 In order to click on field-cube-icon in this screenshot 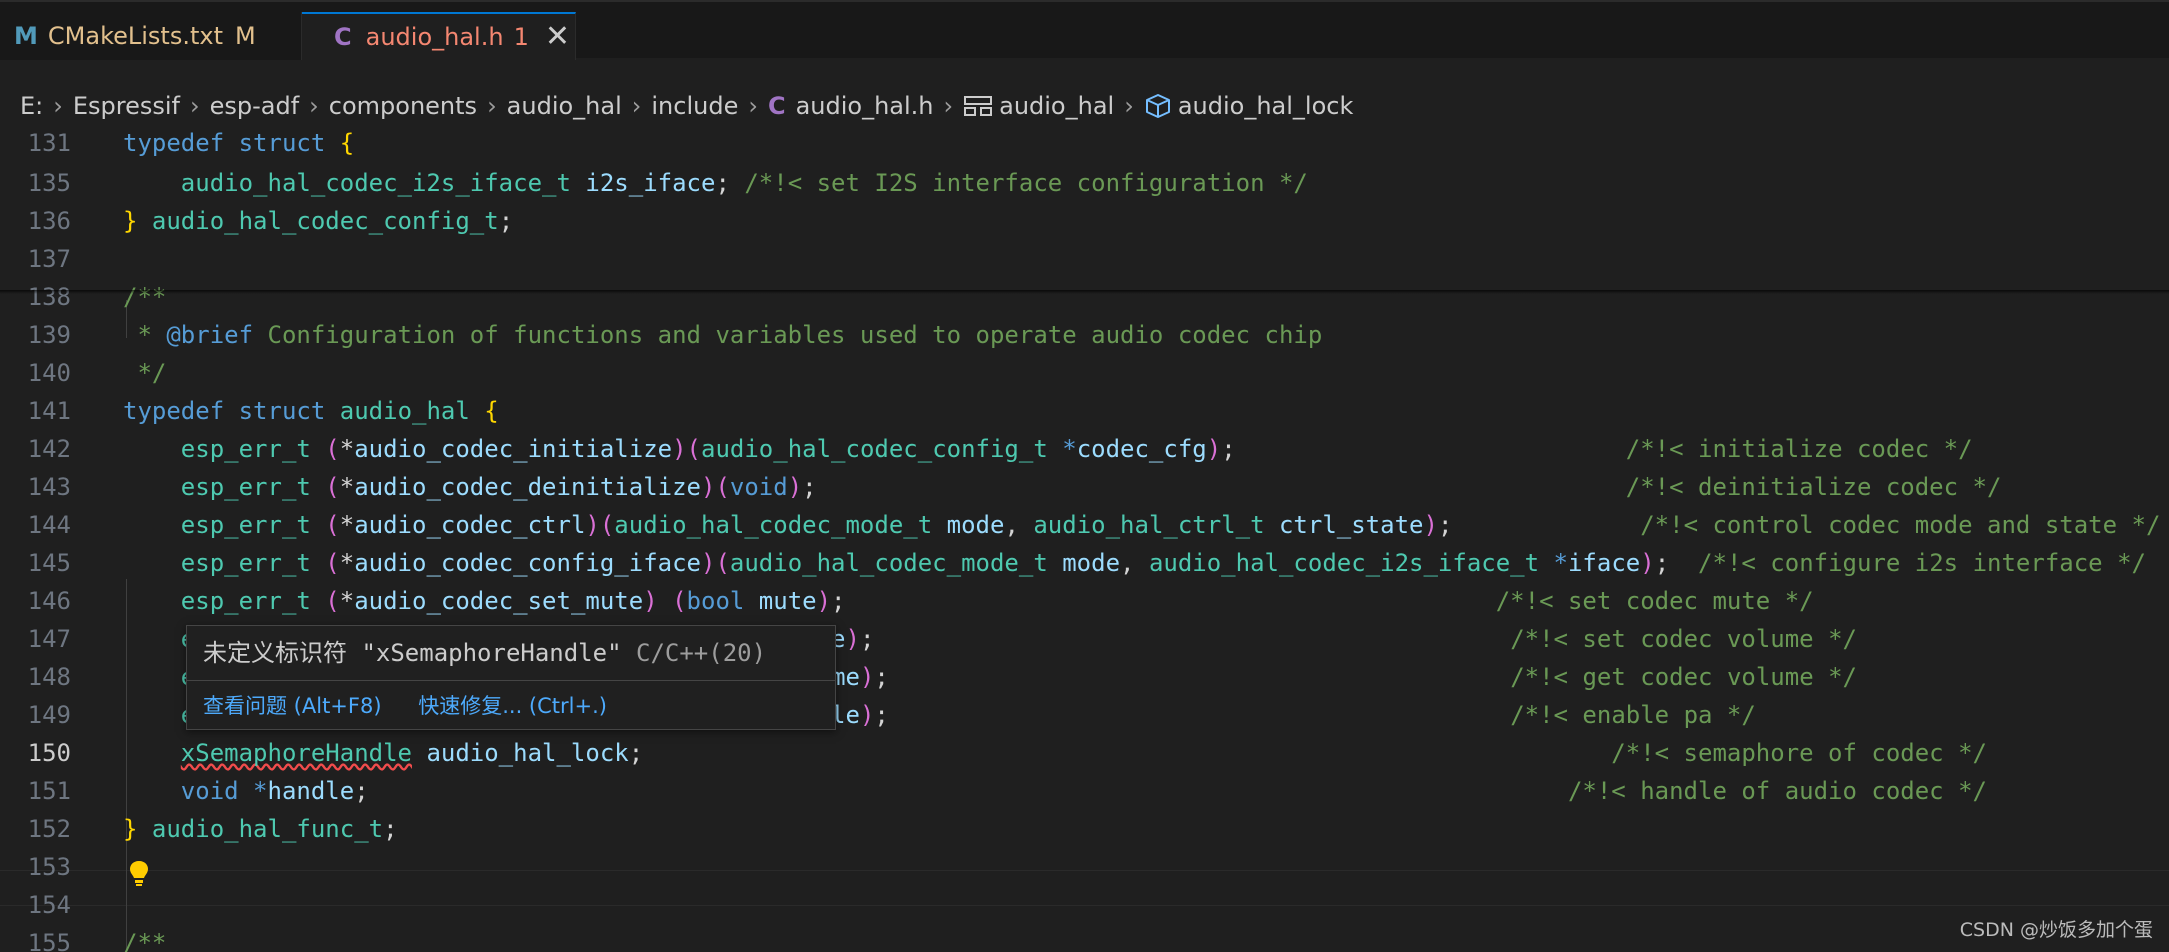, I will do `click(1158, 106)`.